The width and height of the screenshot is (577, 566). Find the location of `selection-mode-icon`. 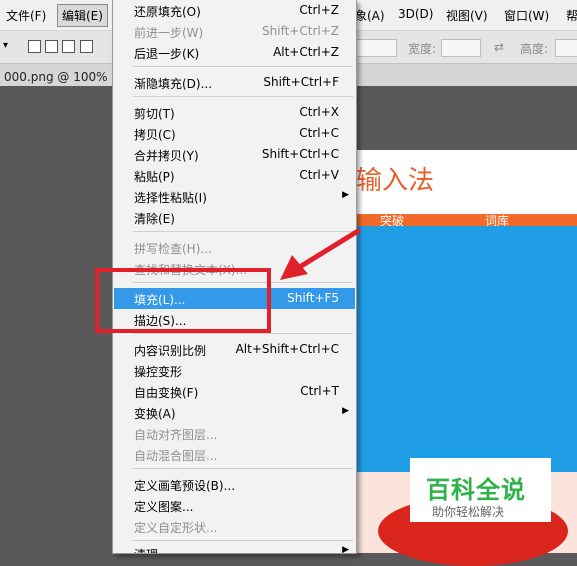

selection-mode-icon is located at coordinates (34, 46).